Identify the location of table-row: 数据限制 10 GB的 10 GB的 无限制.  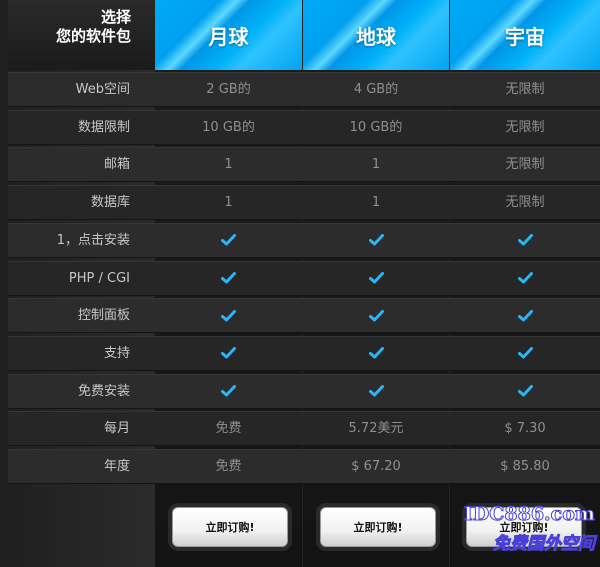
(304, 127).